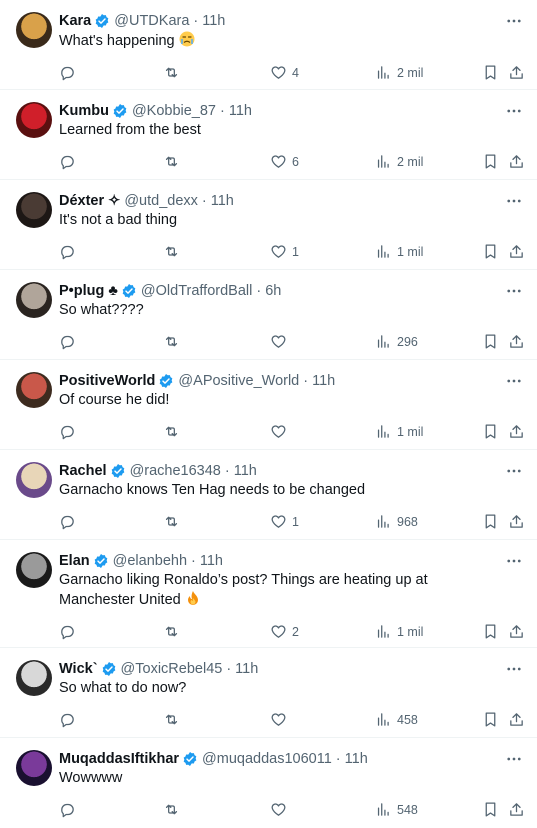  I want to click on user-handle: @UTDKara, so click(151, 21).